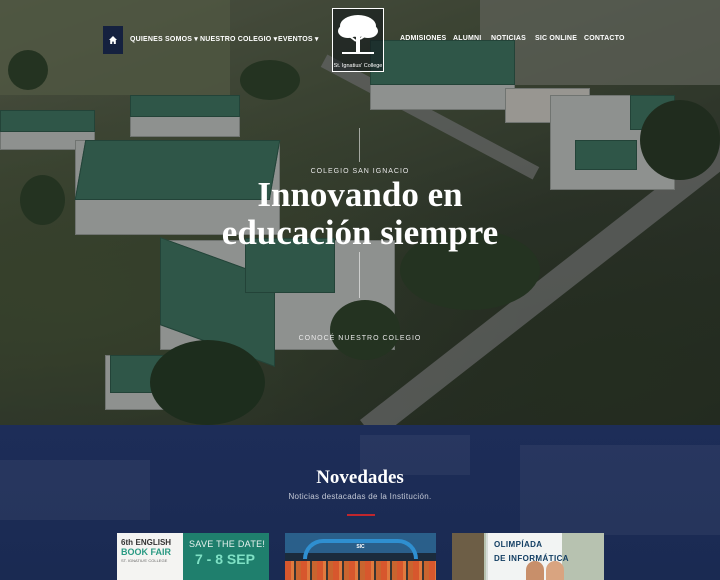 Image resolution: width=720 pixels, height=580 pixels. Describe the element at coordinates (225, 559) in the screenshot. I see `book-fair-date: 7 - 8 SEP` at that location.